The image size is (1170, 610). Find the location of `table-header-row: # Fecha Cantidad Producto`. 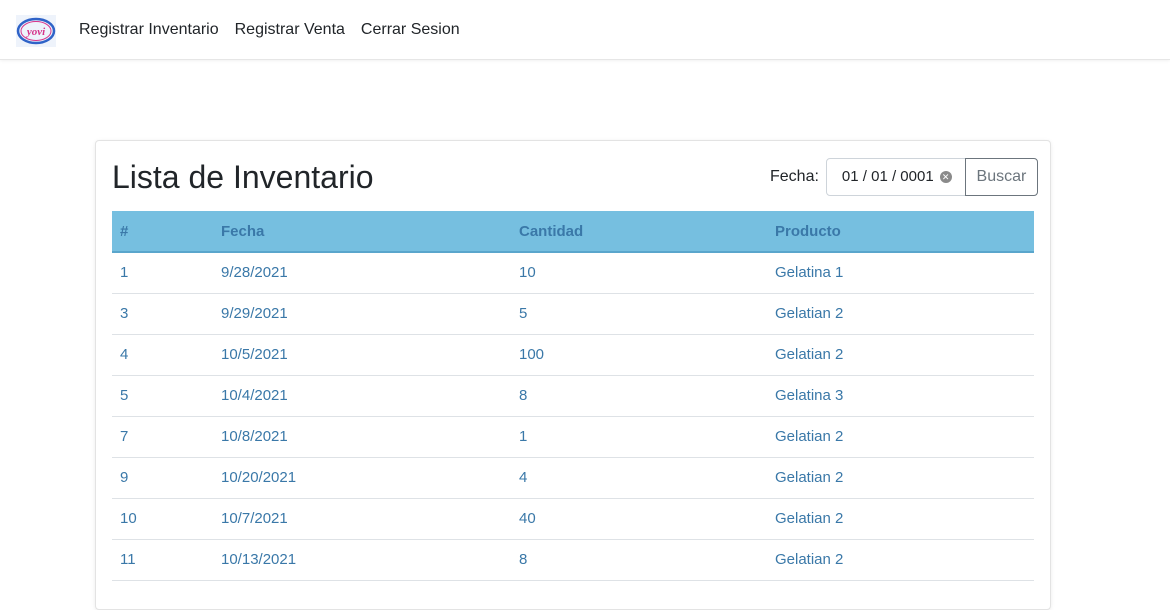

table-header-row: # Fecha Cantidad Producto is located at coordinates (573, 232).